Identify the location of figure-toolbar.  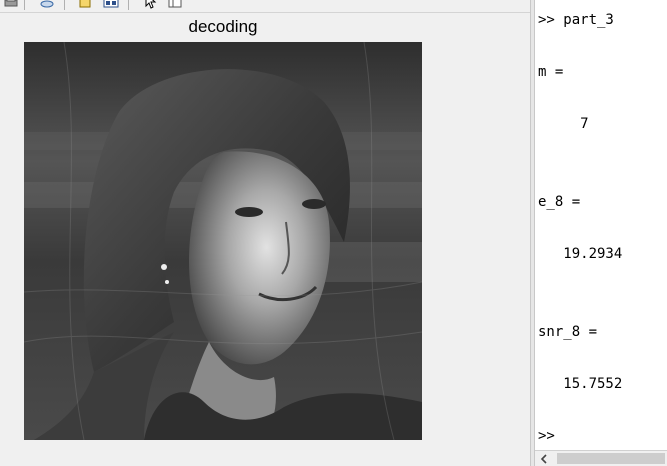
(265, 6).